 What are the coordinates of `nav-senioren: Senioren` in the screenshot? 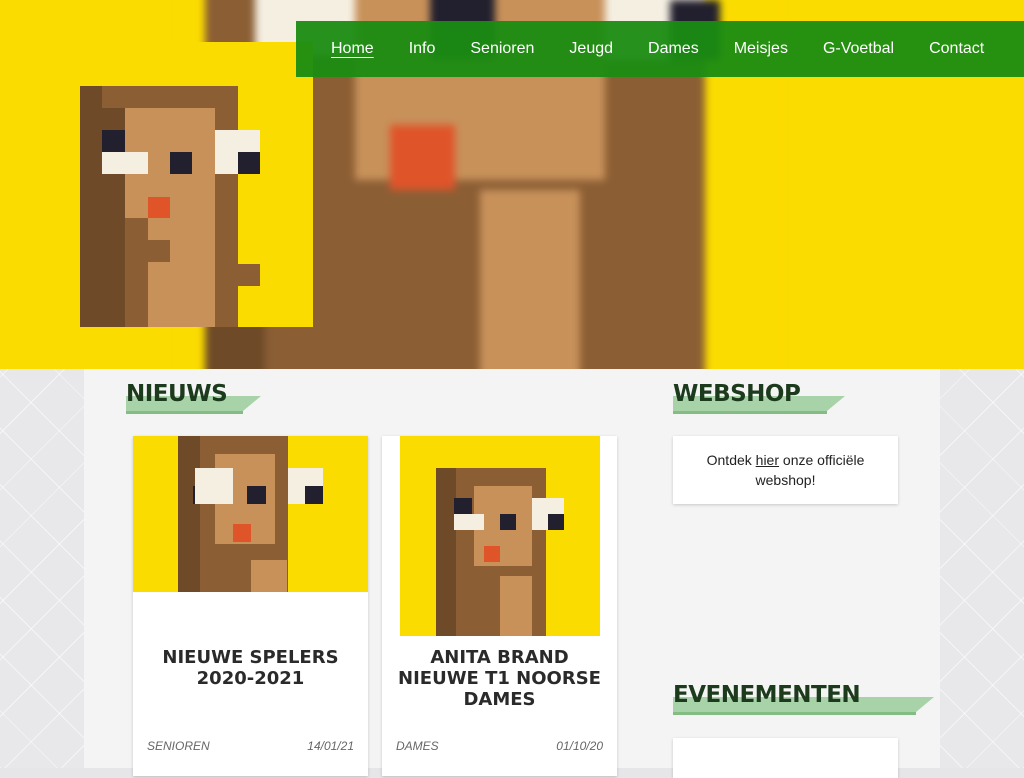 It's located at (502, 49).